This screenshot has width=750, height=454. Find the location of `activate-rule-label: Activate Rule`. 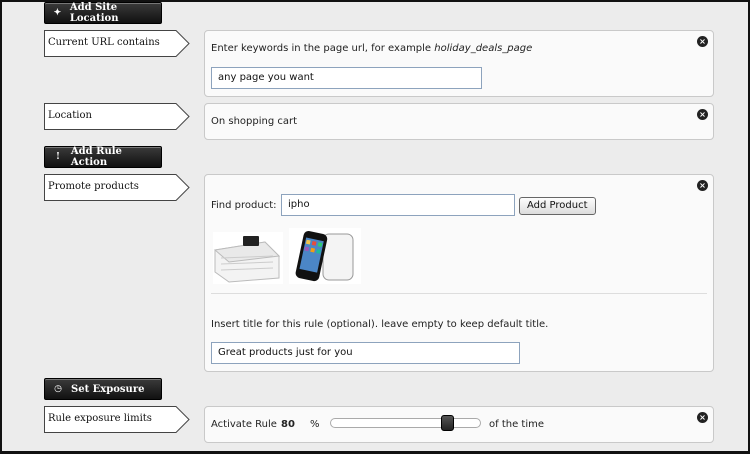

activate-rule-label: Activate Rule is located at coordinates (244, 424).